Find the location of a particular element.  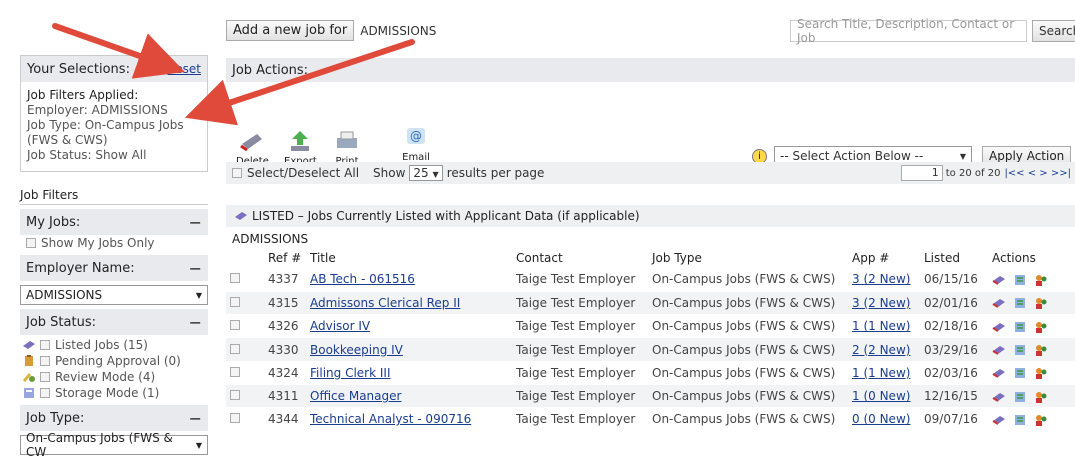

job-title-link: Advisor IV is located at coordinates (340, 326).